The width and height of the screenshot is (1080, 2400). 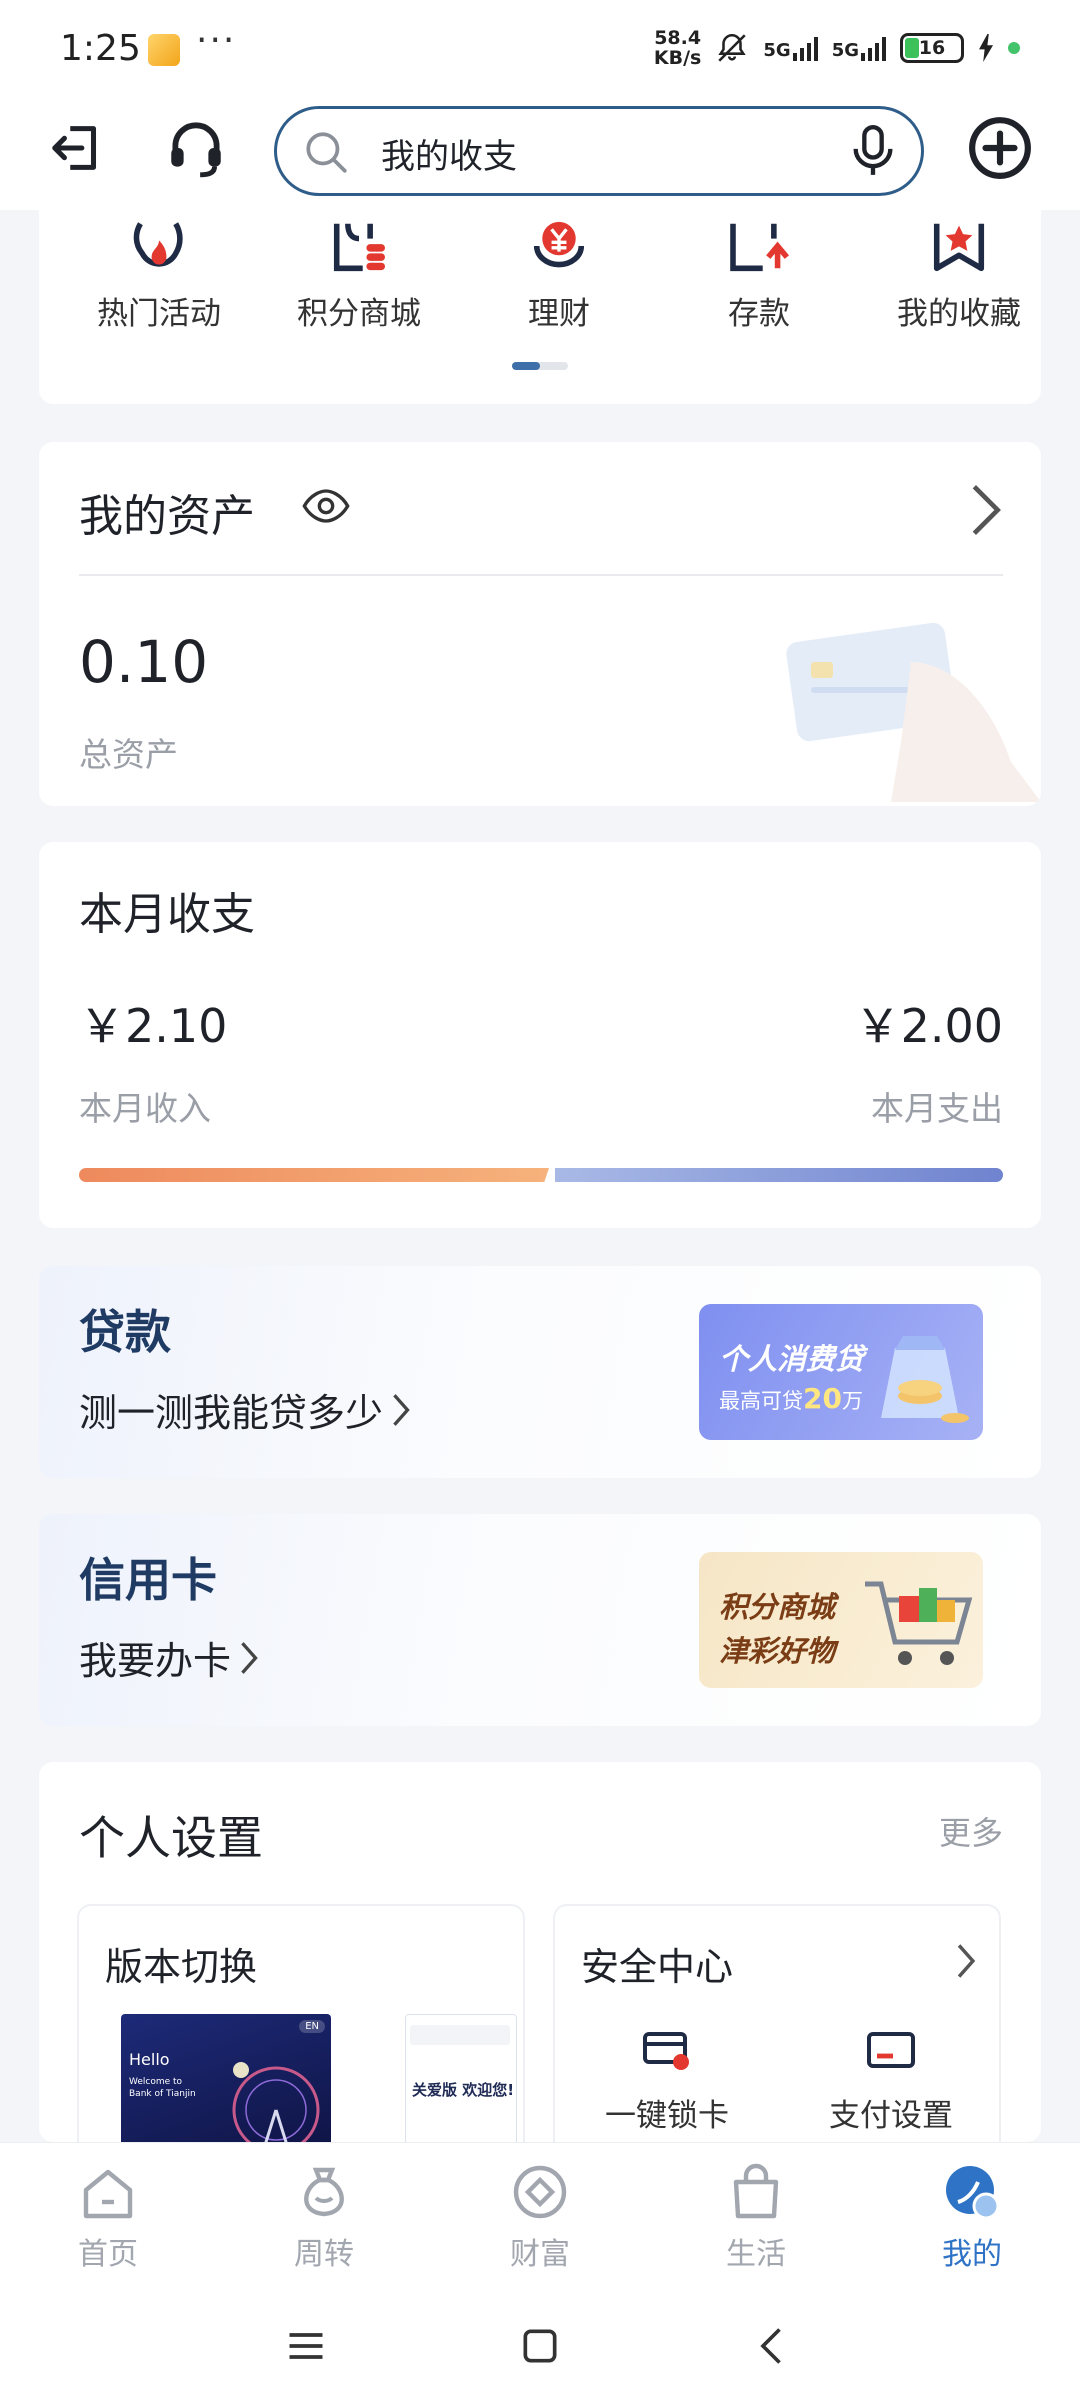 What do you see at coordinates (774, 2346) in the screenshot?
I see `back-icon` at bounding box center [774, 2346].